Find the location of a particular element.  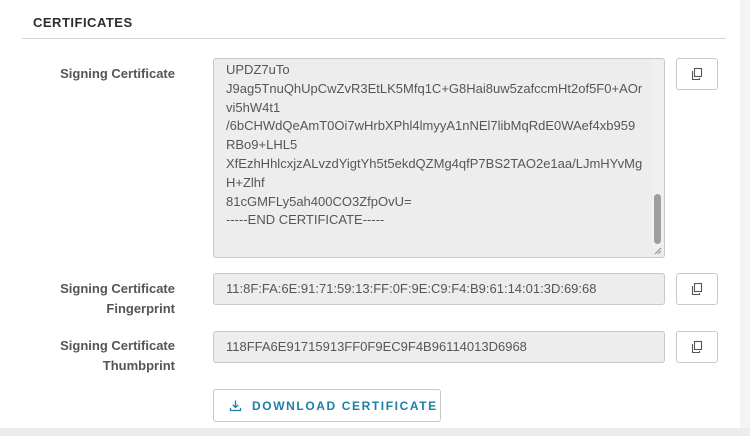

page-background-right is located at coordinates (745, 218).